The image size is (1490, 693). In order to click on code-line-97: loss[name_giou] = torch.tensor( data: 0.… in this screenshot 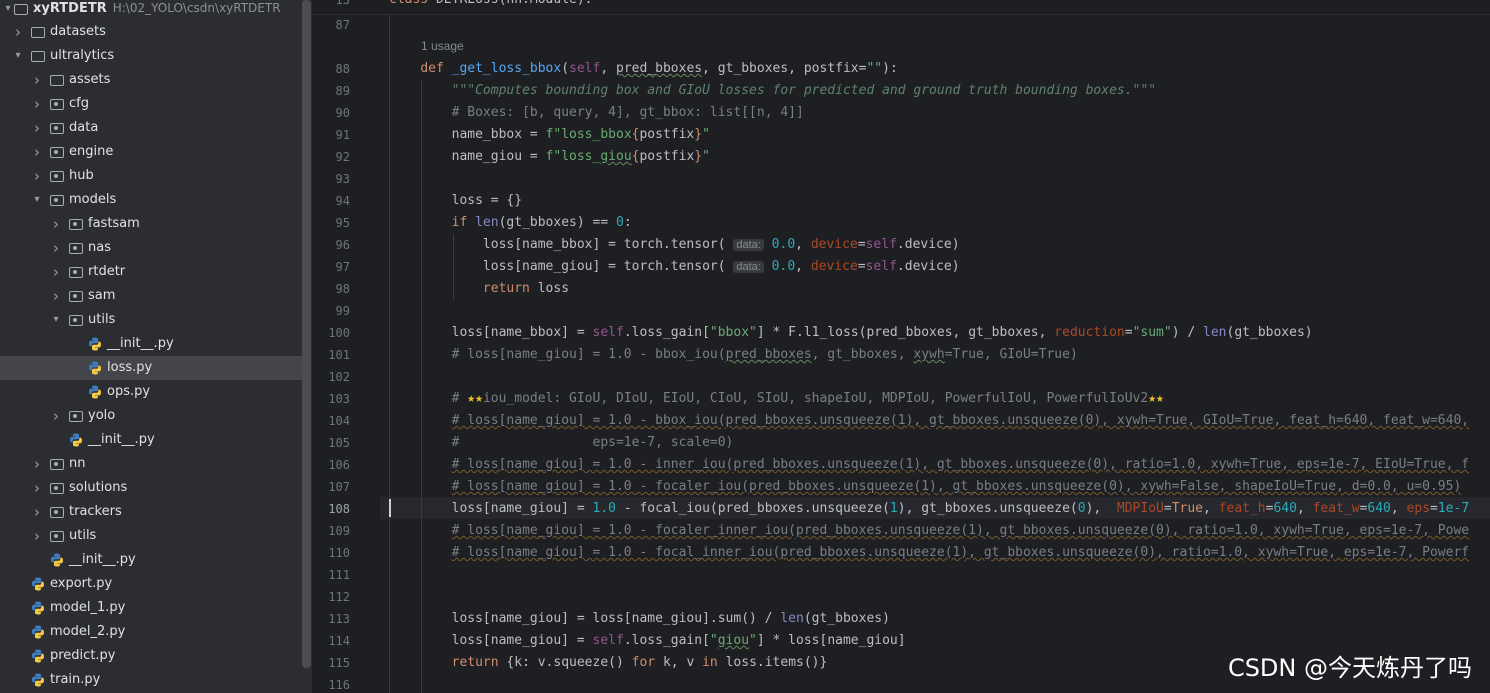, I will do `click(674, 266)`.